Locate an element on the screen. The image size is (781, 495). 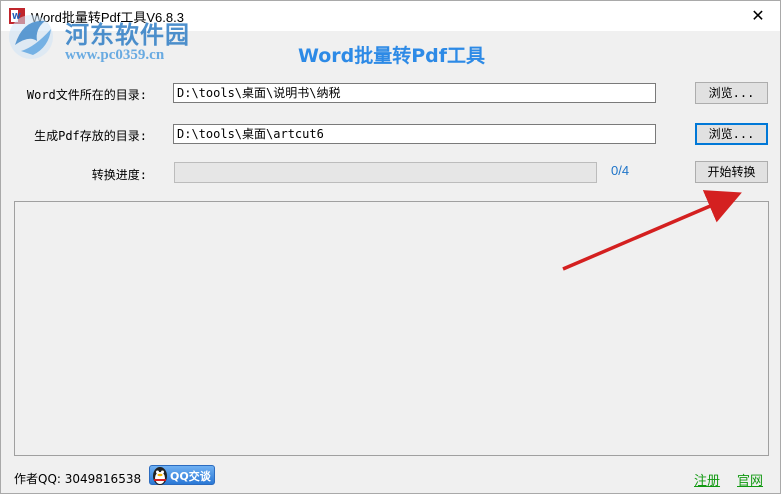
register-link: 注册 is located at coordinates (707, 479).